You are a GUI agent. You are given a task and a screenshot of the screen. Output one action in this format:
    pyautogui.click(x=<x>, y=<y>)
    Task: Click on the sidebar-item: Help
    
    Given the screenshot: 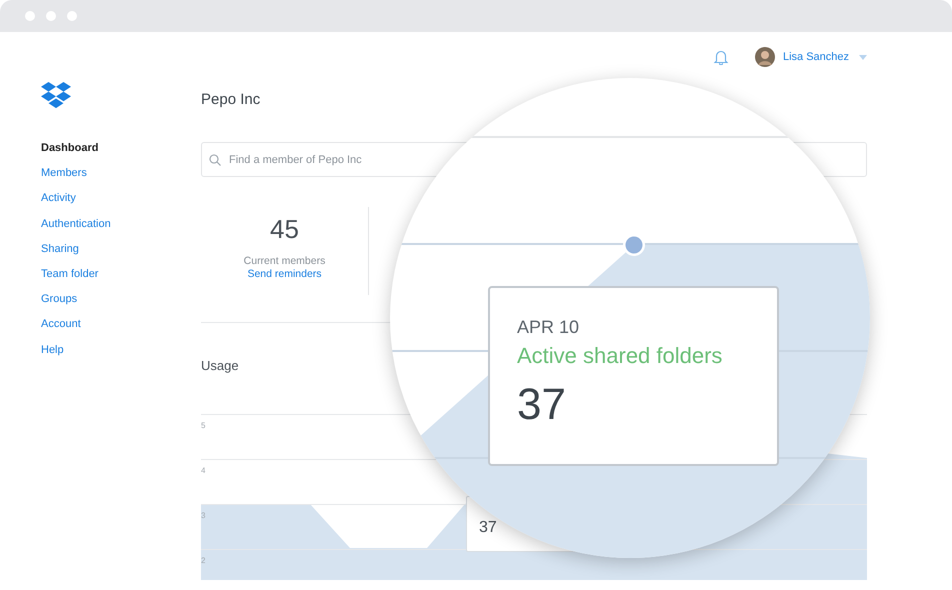 What is the action you would take?
    pyautogui.click(x=121, y=355)
    